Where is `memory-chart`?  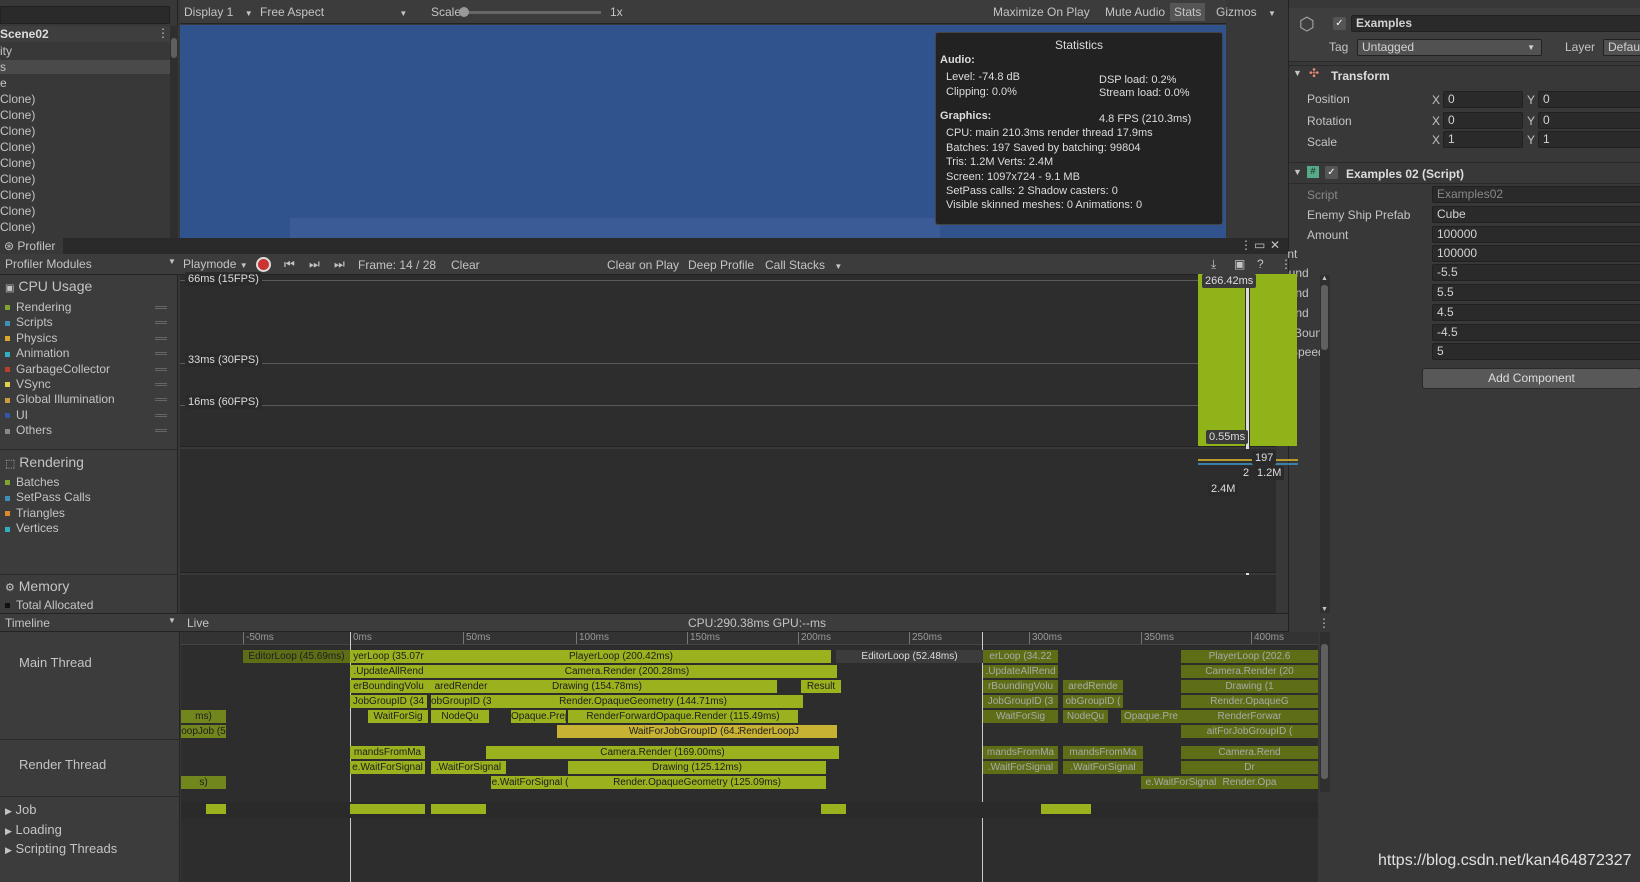 memory-chart is located at coordinates (728, 594).